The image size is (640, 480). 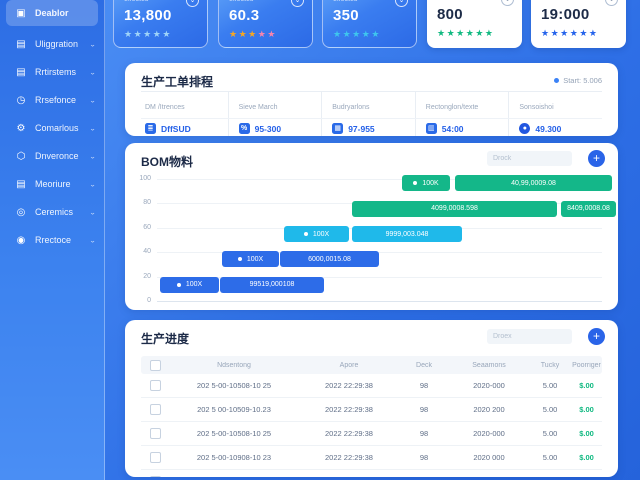 What do you see at coordinates (321, 234) in the screenshot?
I see `gantt-bar-label: 100X` at bounding box center [321, 234].